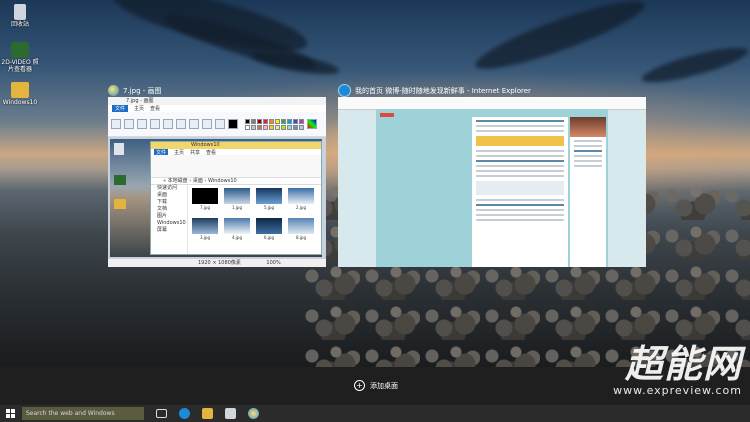 The width and height of the screenshot is (750, 422). Describe the element at coordinates (217, 90) in the screenshot. I see `window-caption: 7.jpg - 画图` at that location.